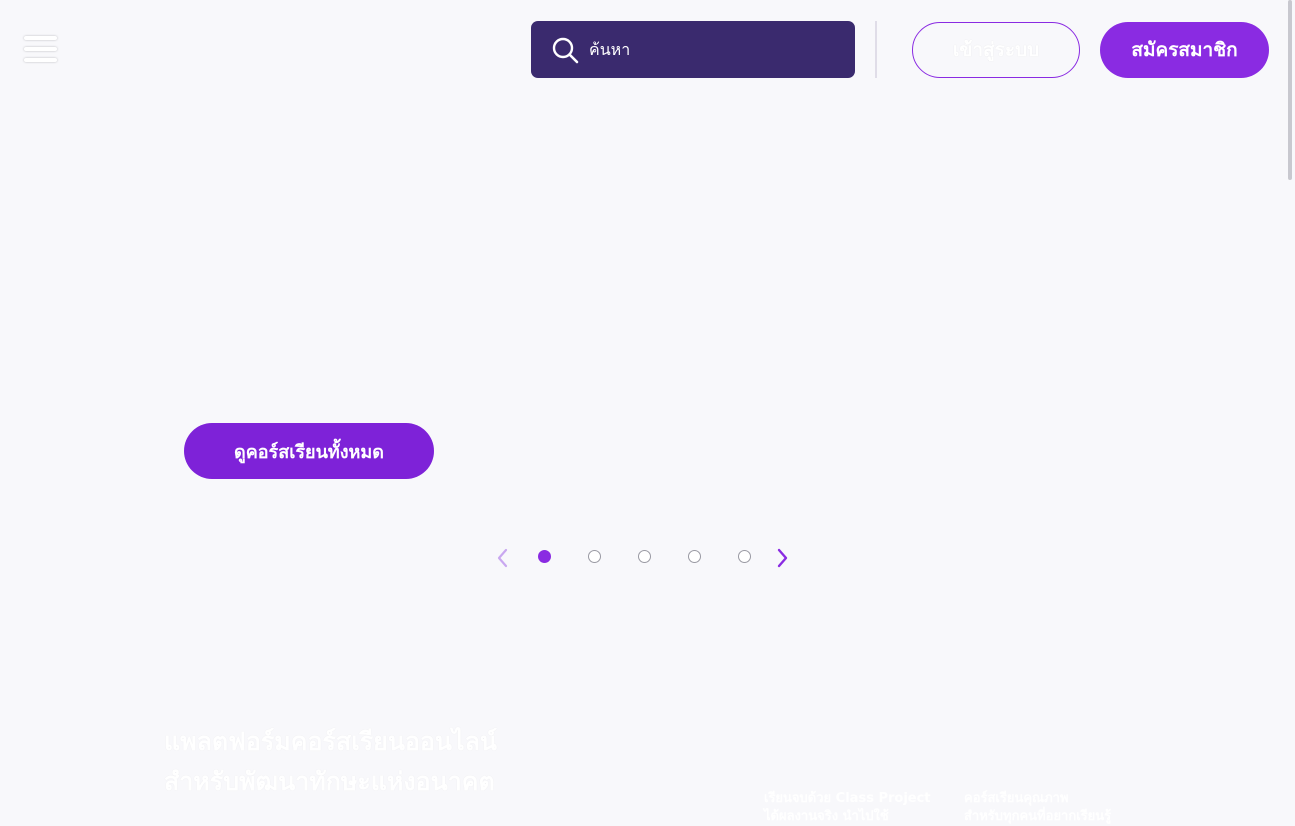 The height and width of the screenshot is (826, 1295). I want to click on feature-line: คอร์สเรียนคุณภาพ, so click(1016, 798).